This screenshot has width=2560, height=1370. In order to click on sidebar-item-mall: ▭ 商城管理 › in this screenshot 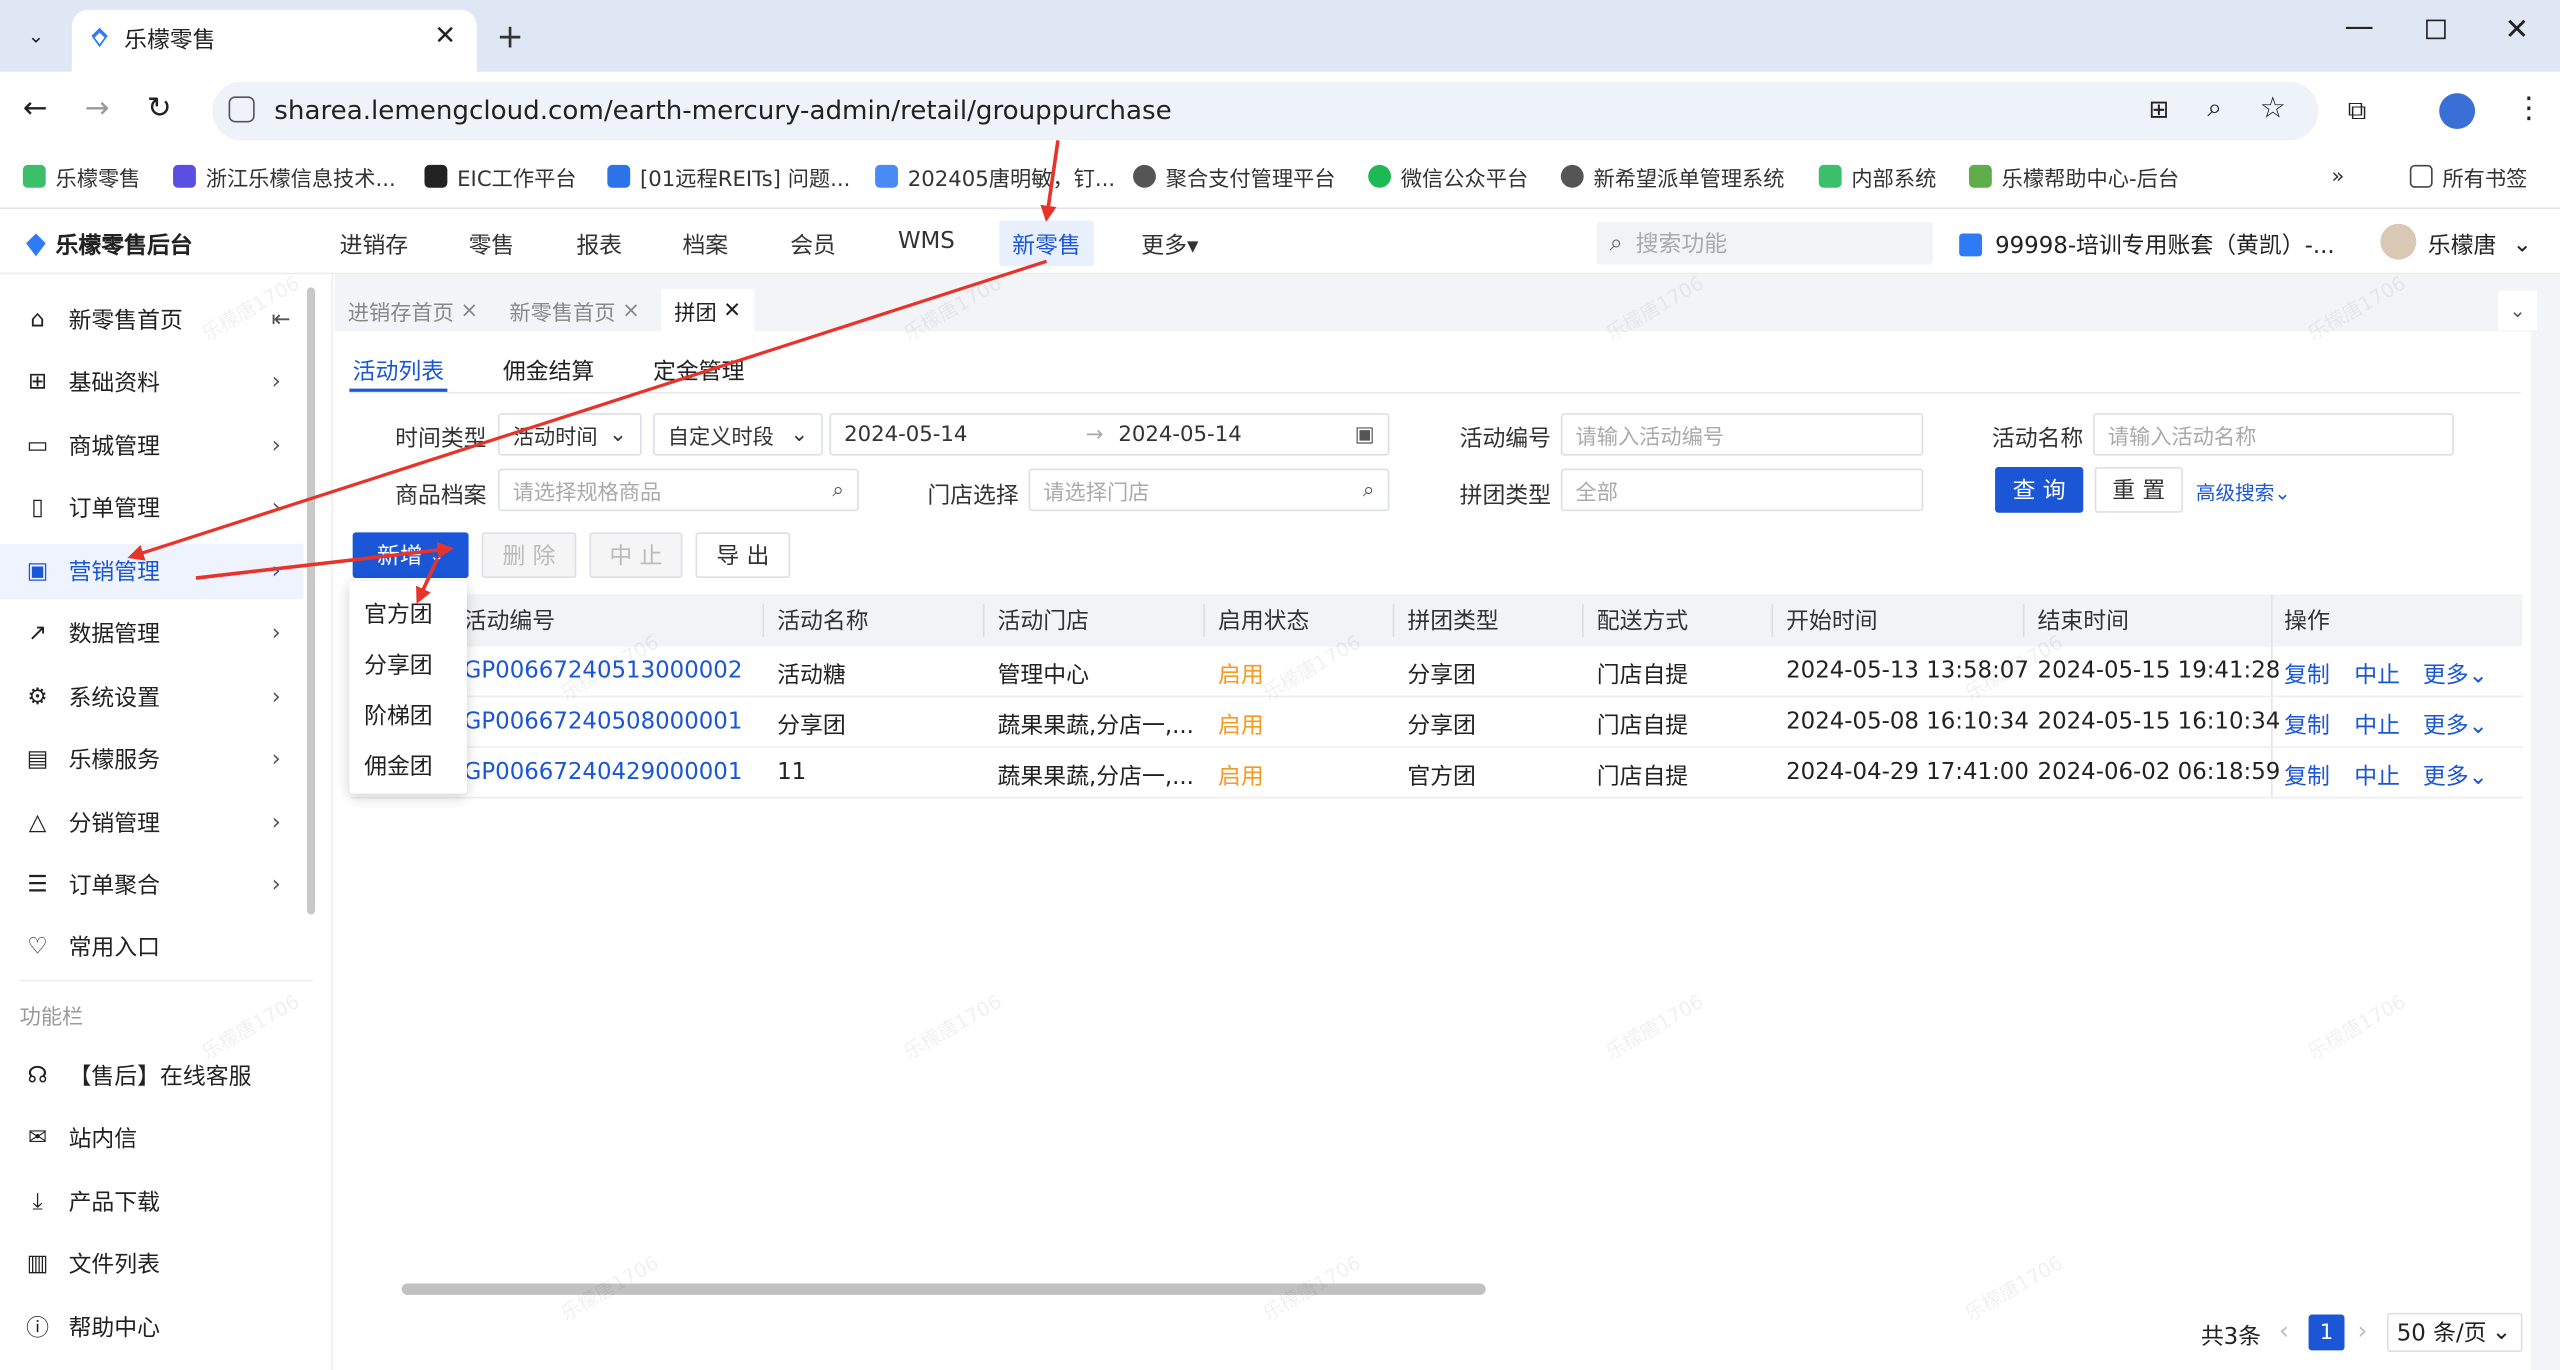, I will do `click(152, 446)`.